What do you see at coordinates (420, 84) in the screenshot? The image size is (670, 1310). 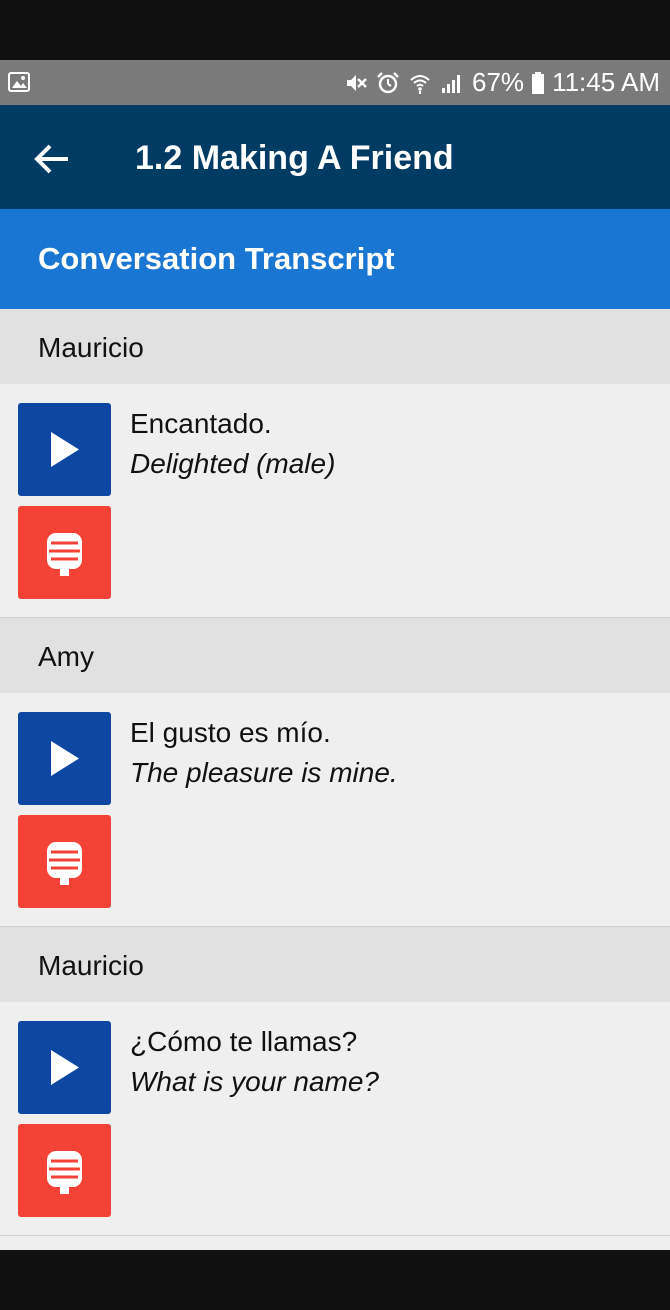 I see `wifi-icon` at bounding box center [420, 84].